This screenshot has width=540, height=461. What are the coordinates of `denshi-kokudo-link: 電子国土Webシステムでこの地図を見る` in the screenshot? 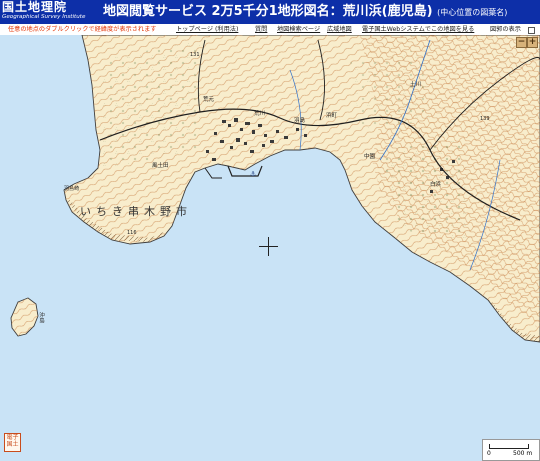 It's located at (418, 29).